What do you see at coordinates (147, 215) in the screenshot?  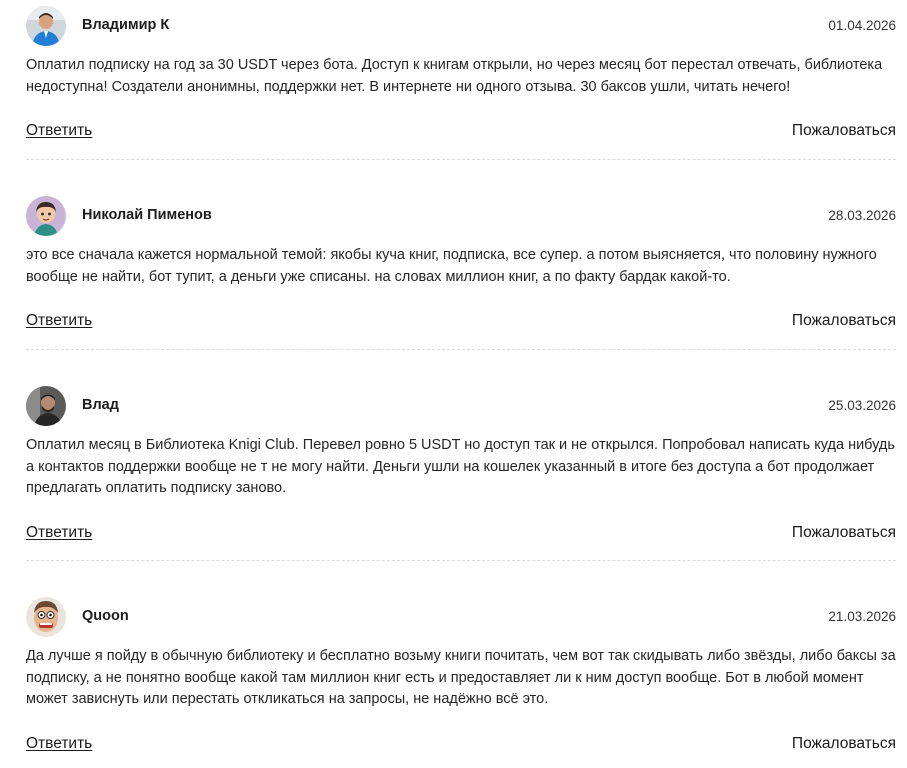 I see `comment-author: Николай Пименов` at bounding box center [147, 215].